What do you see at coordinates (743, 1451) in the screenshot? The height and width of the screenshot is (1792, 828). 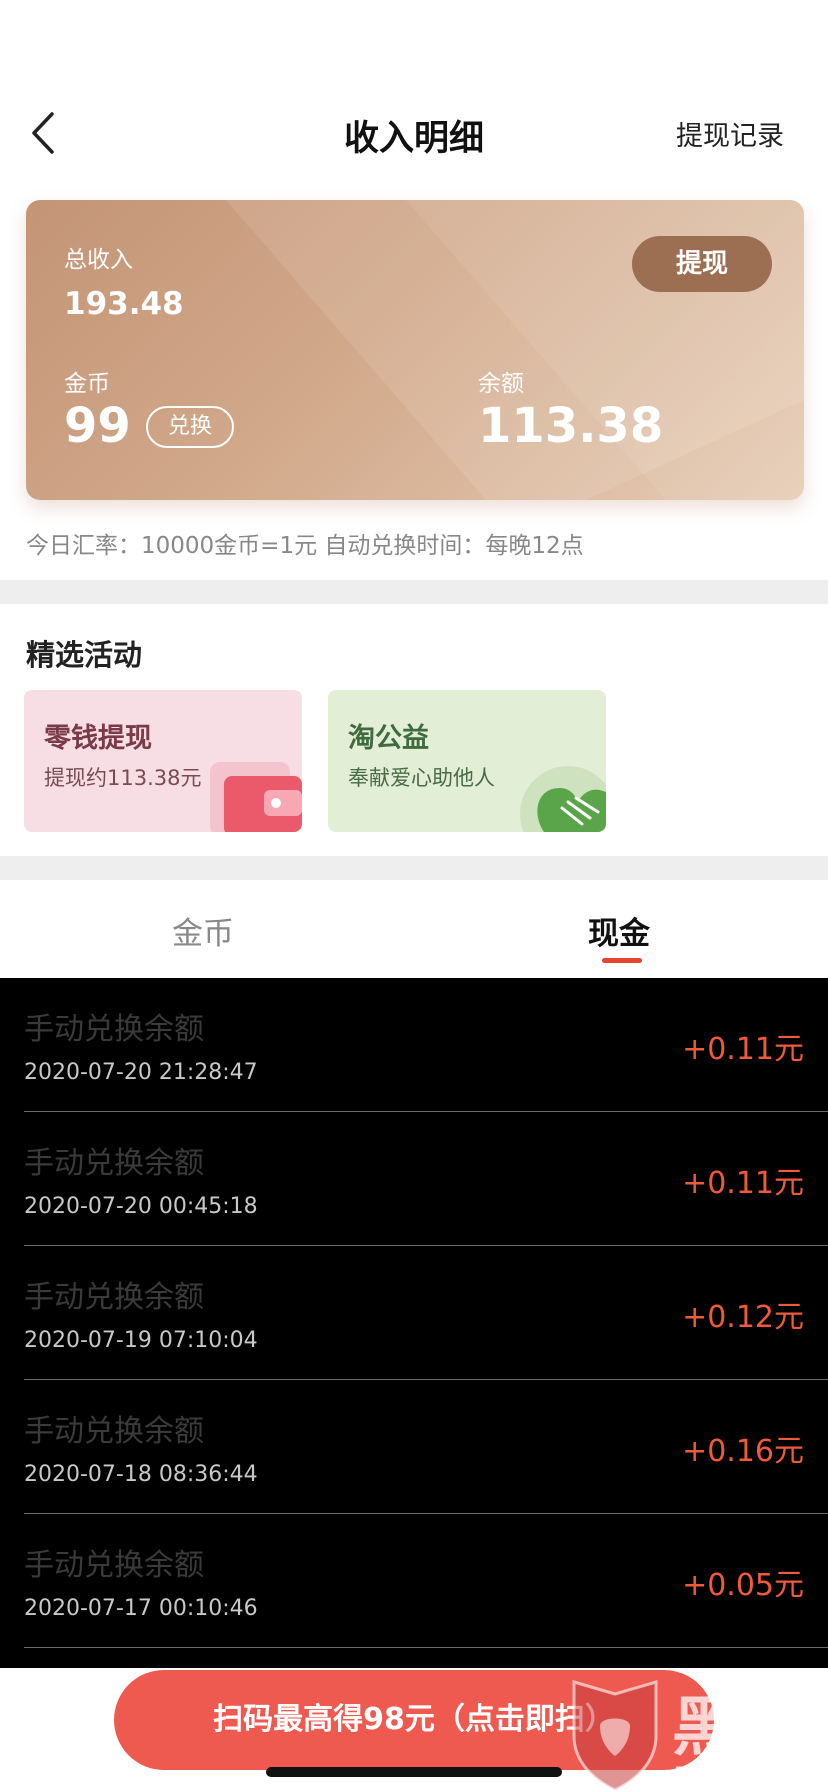 I see `record-amount: +0.16元` at bounding box center [743, 1451].